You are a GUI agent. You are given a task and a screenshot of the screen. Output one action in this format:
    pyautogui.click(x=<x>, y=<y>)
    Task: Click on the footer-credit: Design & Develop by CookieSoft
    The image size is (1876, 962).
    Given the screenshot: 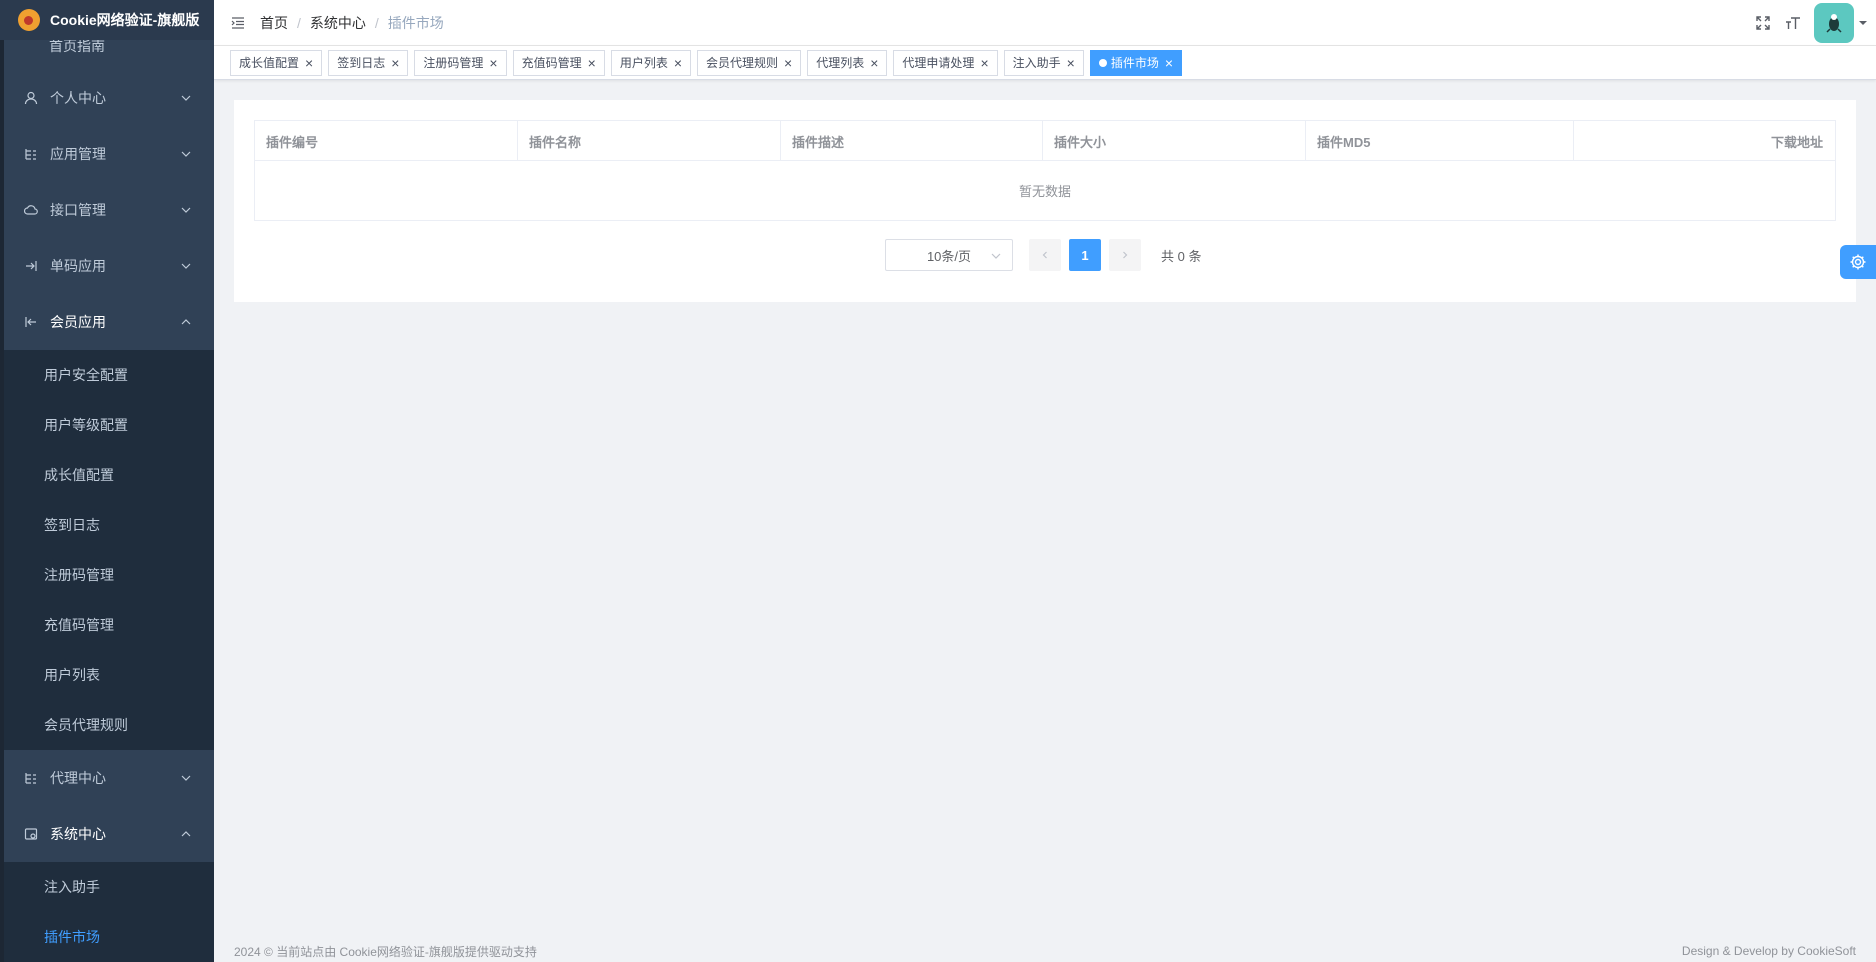 What is the action you would take?
    pyautogui.click(x=1768, y=951)
    